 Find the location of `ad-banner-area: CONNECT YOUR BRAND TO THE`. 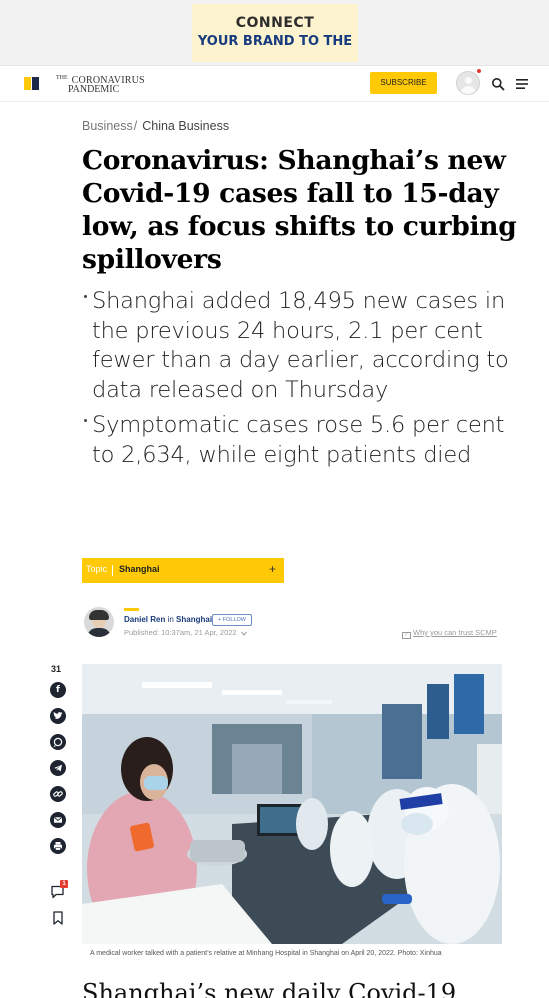

ad-banner-area: CONNECT YOUR BRAND TO THE is located at coordinates (274, 33).